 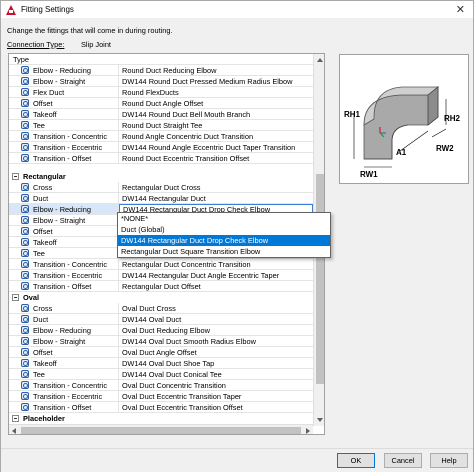 I want to click on fitting-value-cell: DW144 Rectangular Duct, so click(x=216, y=198).